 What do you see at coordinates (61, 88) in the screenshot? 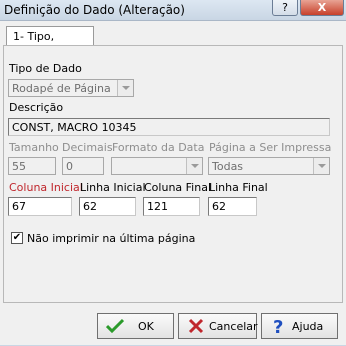
I see `tipo-de-dado-value: Rodapé de Página` at bounding box center [61, 88].